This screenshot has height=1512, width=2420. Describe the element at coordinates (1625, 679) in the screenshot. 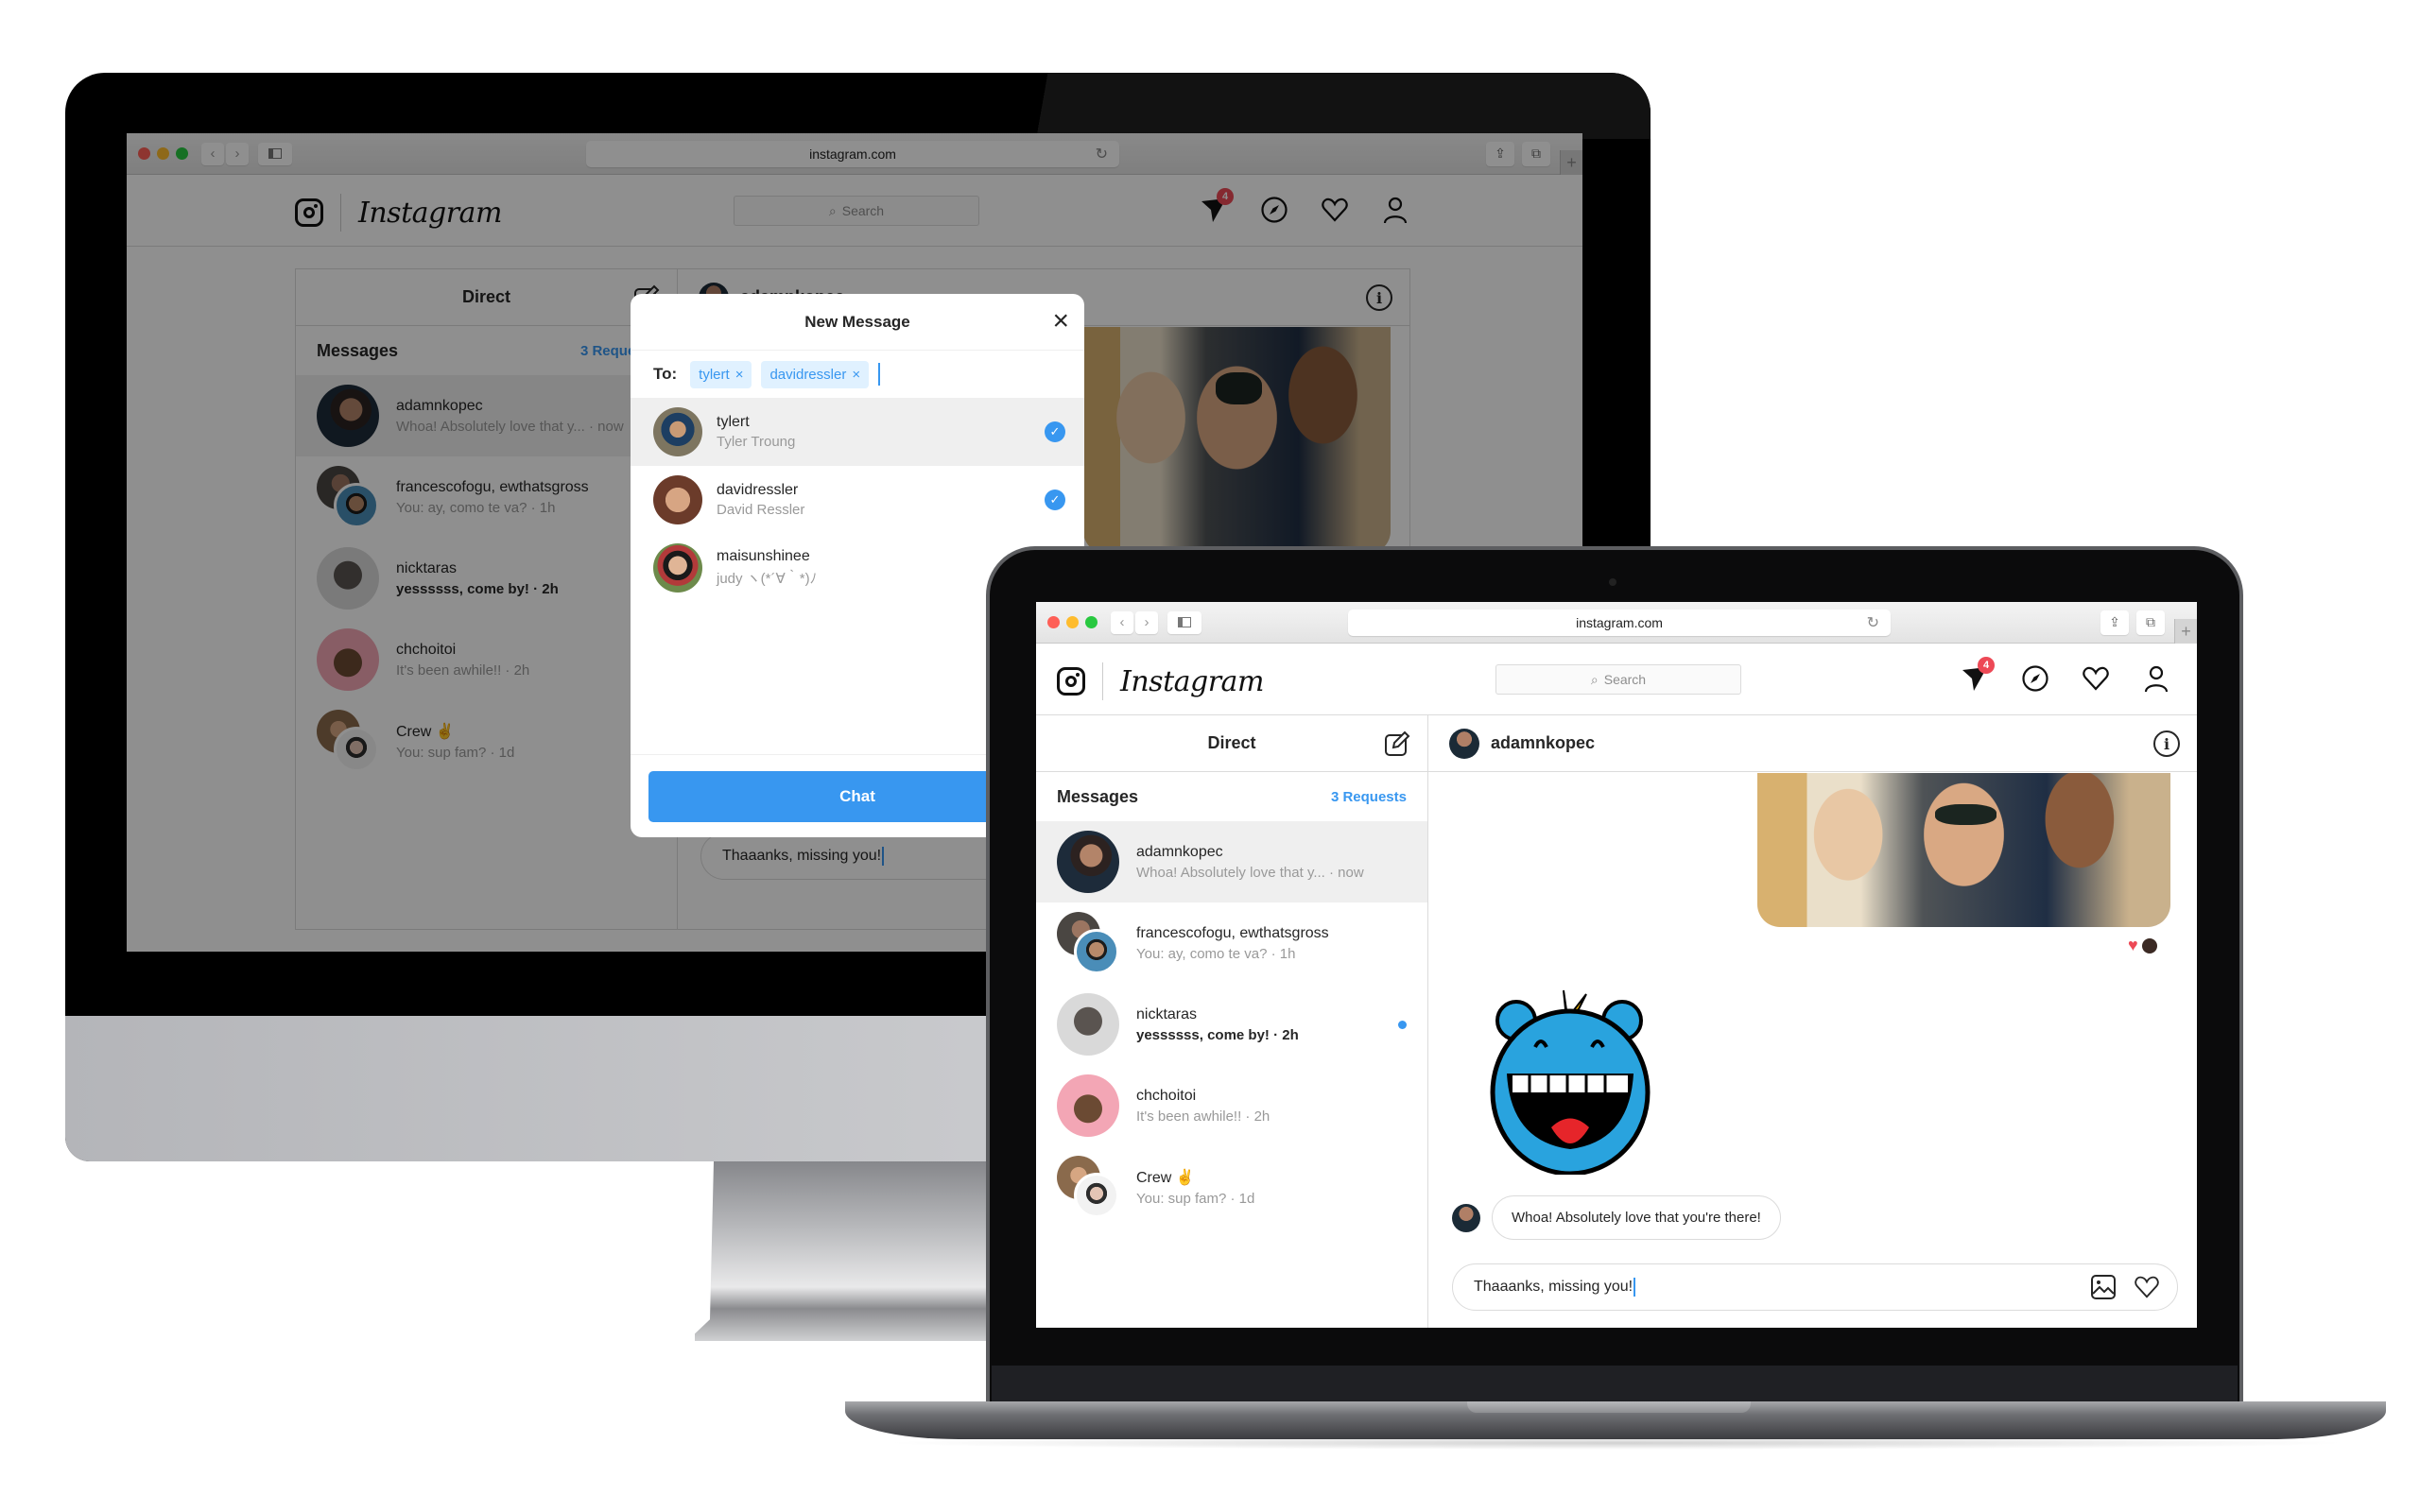

I see `search-placeholder: Search` at that location.